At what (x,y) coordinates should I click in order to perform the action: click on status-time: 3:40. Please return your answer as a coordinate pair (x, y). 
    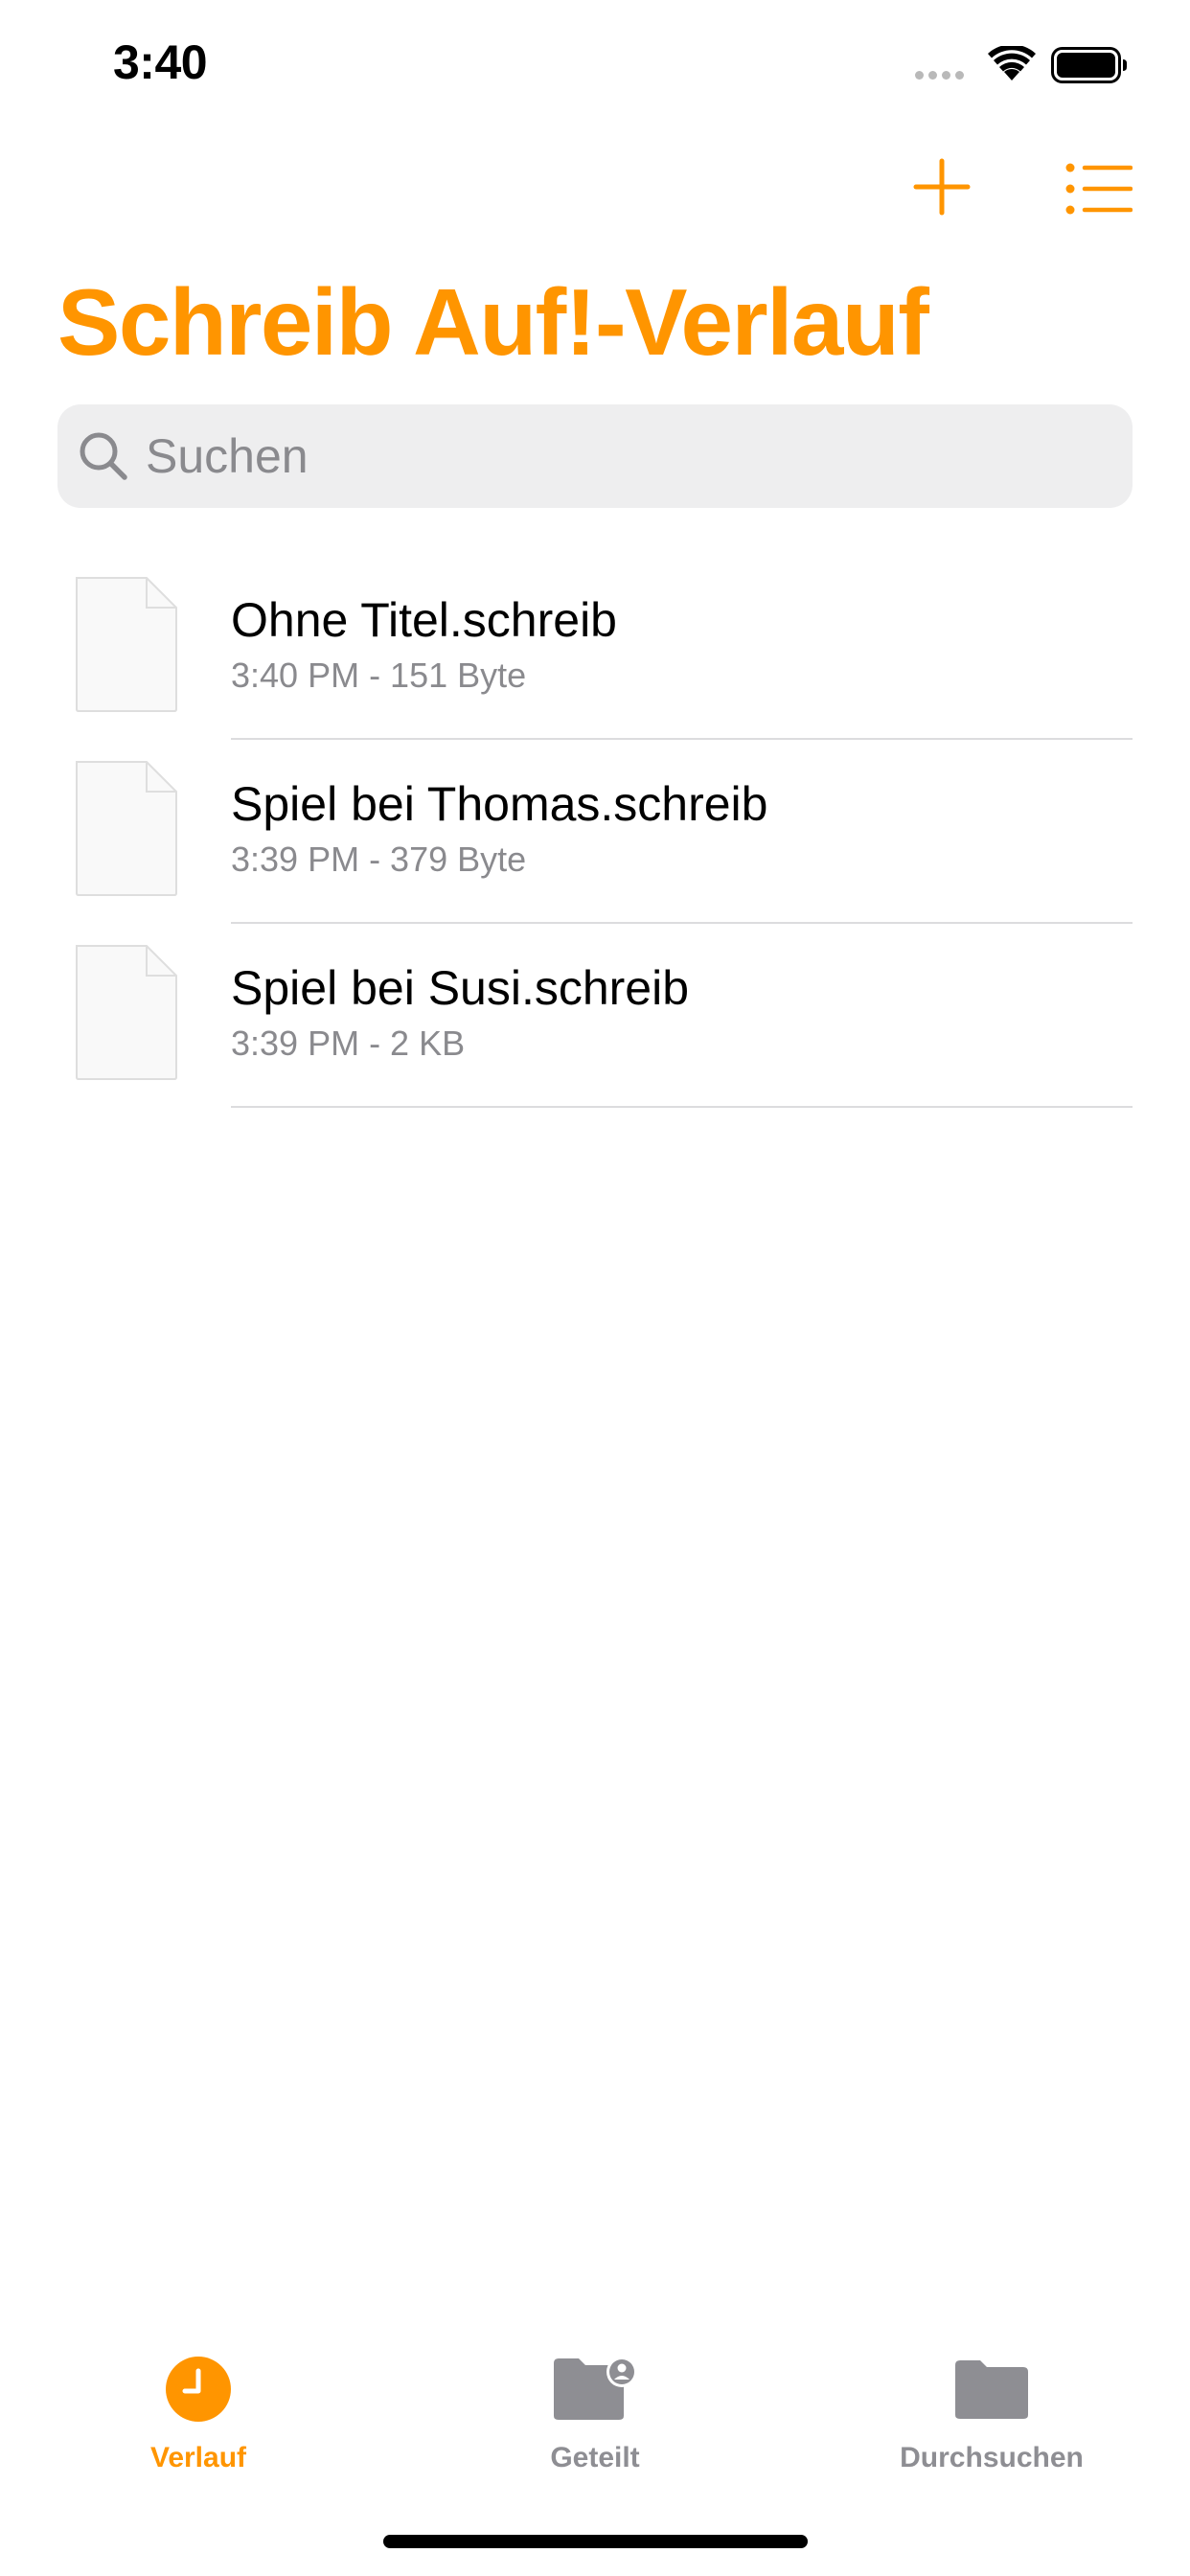
    Looking at the image, I should click on (160, 62).